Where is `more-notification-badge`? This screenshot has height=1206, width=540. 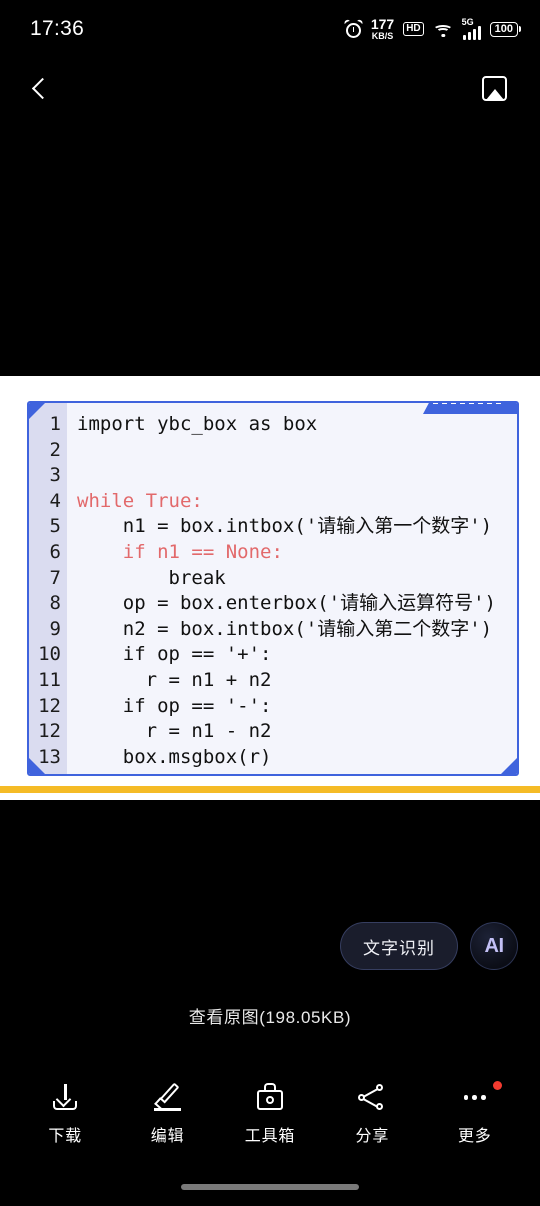
more-notification-badge is located at coordinates (497, 1085).